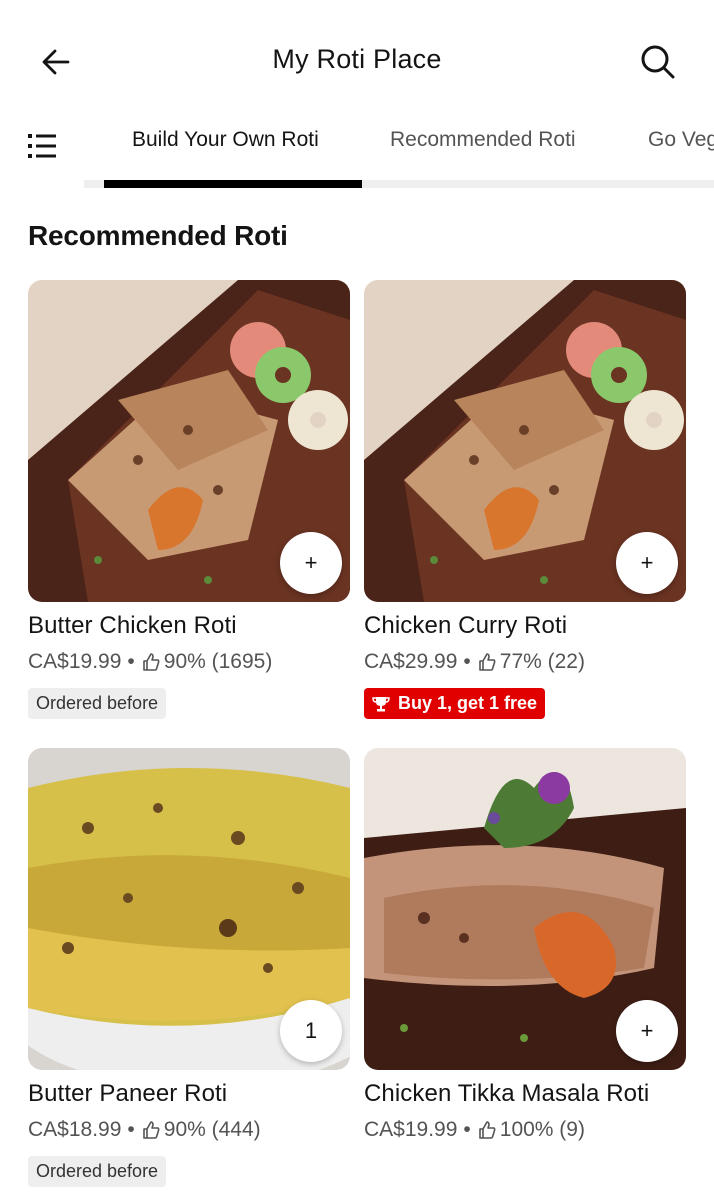 The width and height of the screenshot is (714, 1200). I want to click on section-title: Recommended Roti, so click(158, 235).